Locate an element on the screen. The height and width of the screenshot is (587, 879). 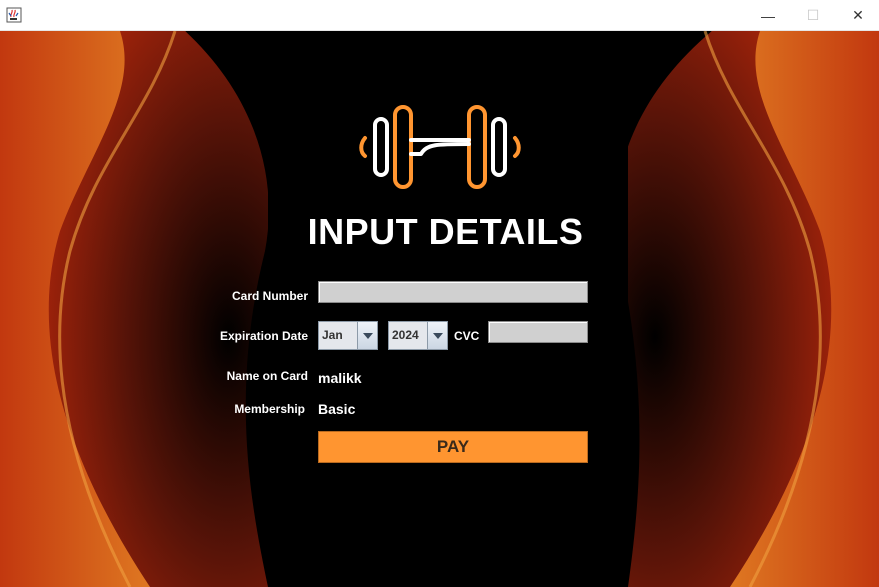
maximize-button: ☐ is located at coordinates (813, 15).